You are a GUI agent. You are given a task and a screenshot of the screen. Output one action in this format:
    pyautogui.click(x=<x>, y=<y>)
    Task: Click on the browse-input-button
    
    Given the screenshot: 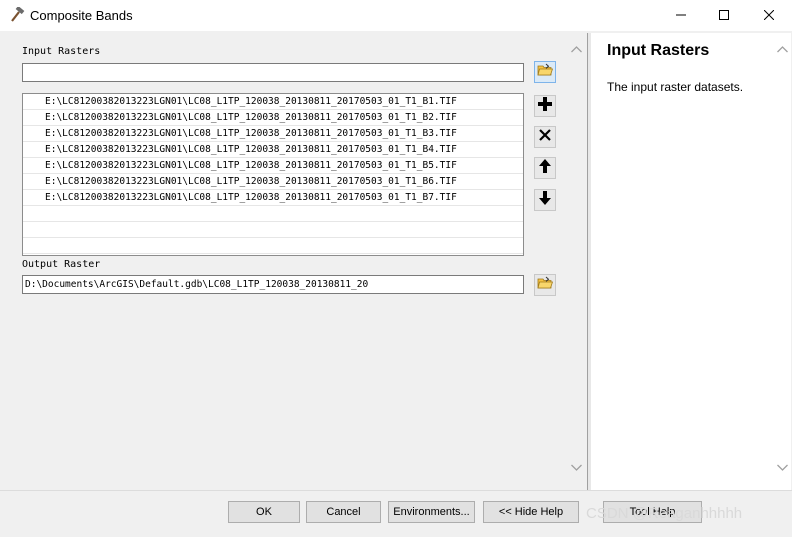 What is the action you would take?
    pyautogui.click(x=545, y=72)
    